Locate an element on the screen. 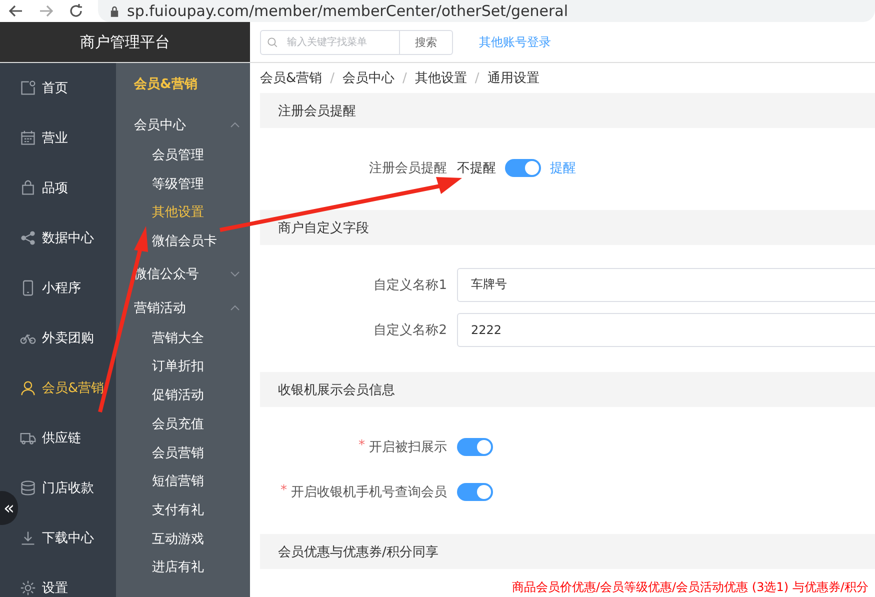 The image size is (875, 597). database-icon is located at coordinates (28, 488).